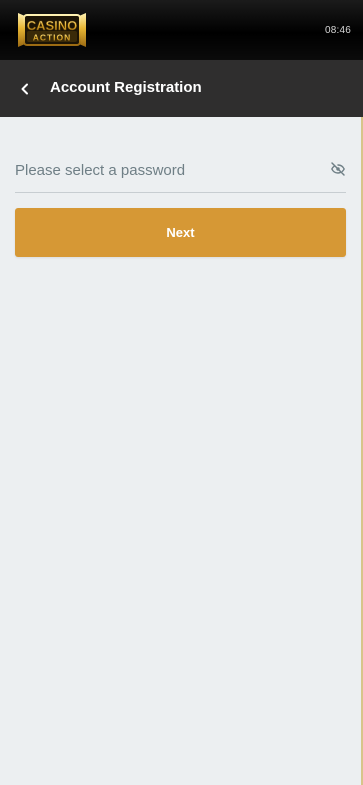  What do you see at coordinates (337, 30) in the screenshot?
I see `status-time: 08:46` at bounding box center [337, 30].